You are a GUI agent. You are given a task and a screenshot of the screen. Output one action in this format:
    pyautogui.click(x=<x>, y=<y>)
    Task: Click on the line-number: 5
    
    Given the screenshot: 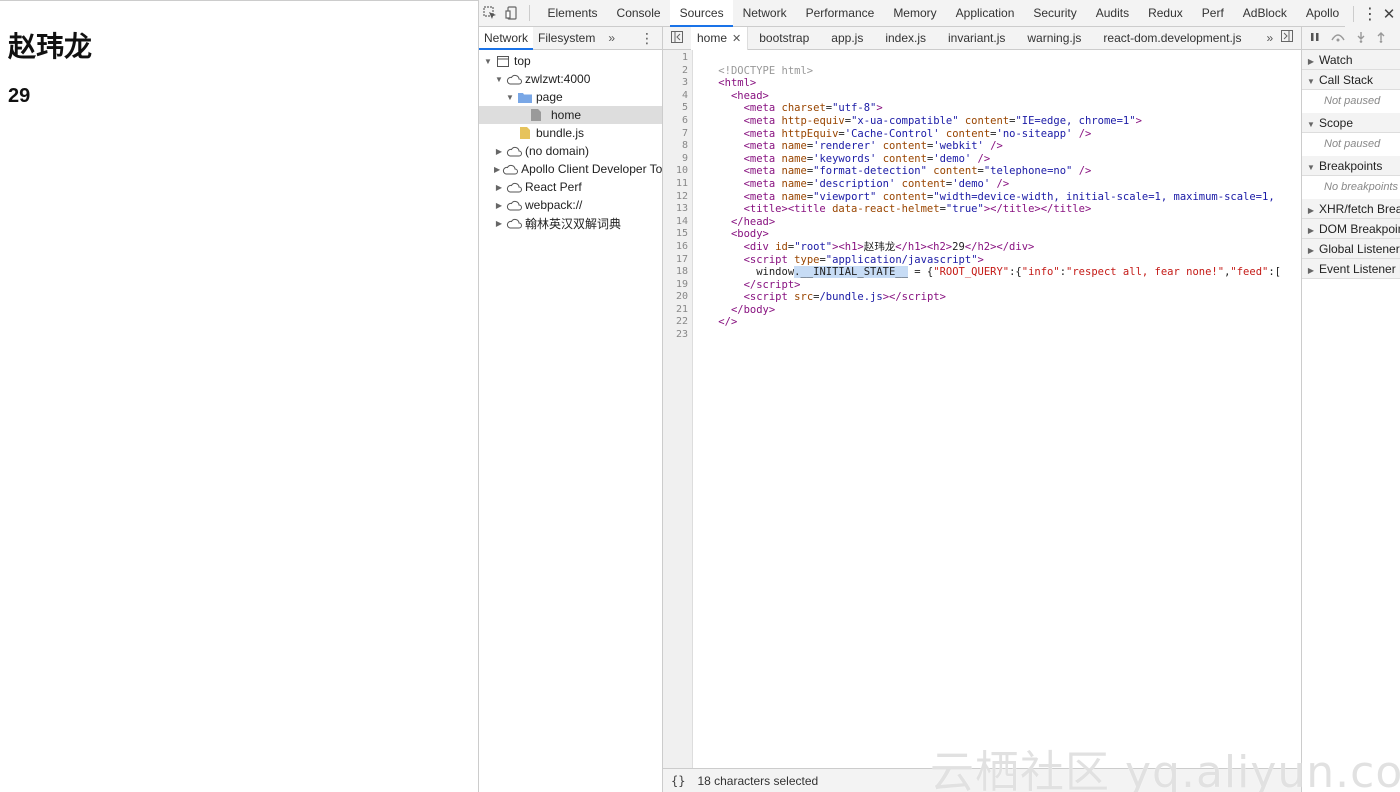 What is the action you would take?
    pyautogui.click(x=677, y=108)
    